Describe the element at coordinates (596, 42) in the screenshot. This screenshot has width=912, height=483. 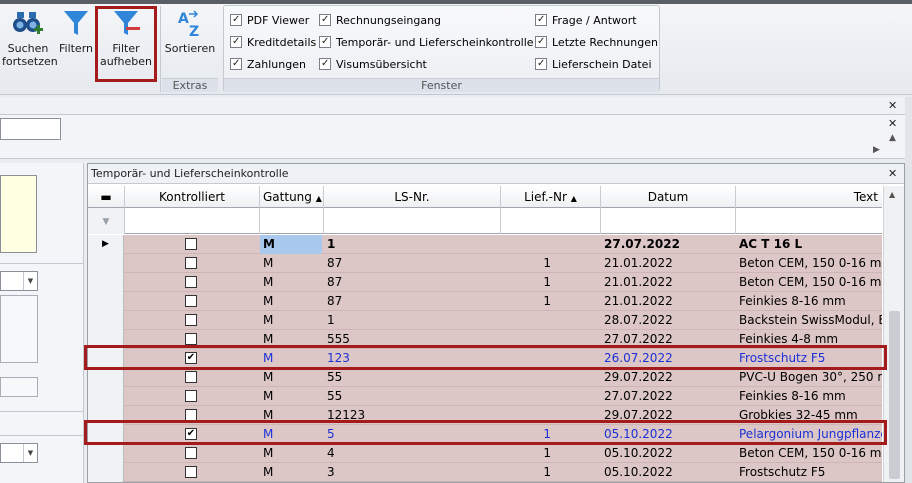
I see `window-toggle-letzte-rechnungen: Letzte Rechnungen` at that location.